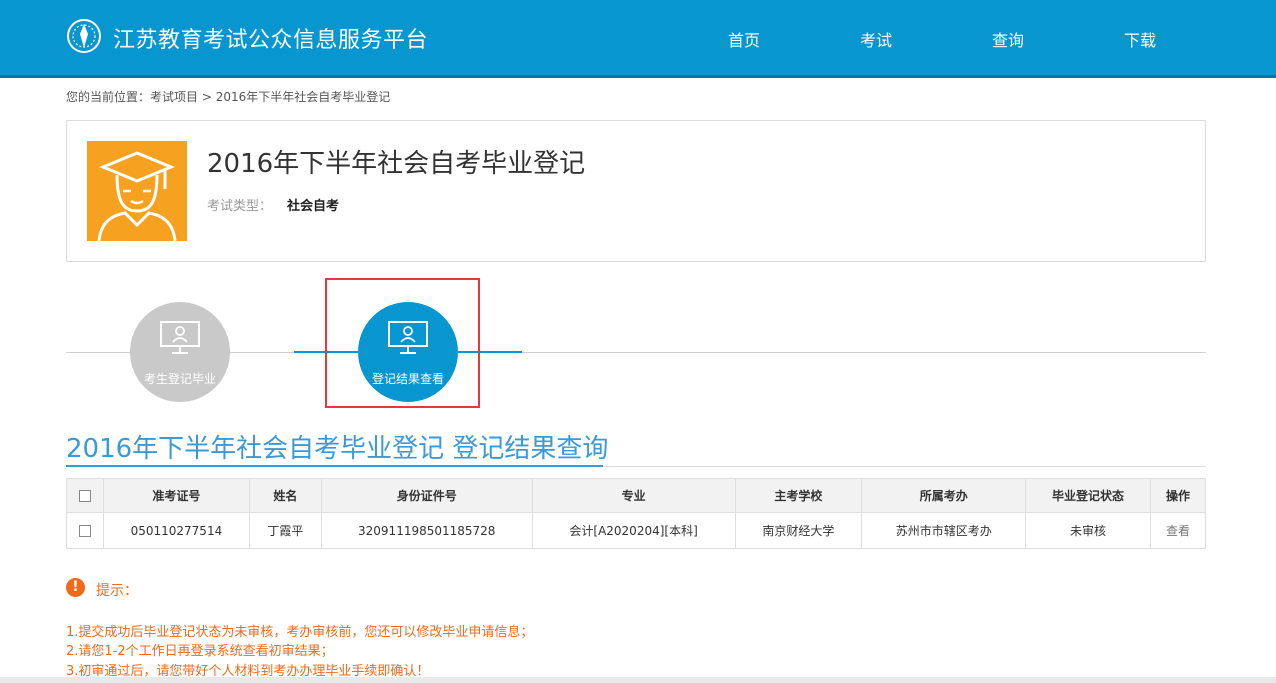 This screenshot has width=1276, height=683. Describe the element at coordinates (303, 97) in the screenshot. I see `breadcrumb-item-current: 2016年下半年社会自考毕业登记` at that location.